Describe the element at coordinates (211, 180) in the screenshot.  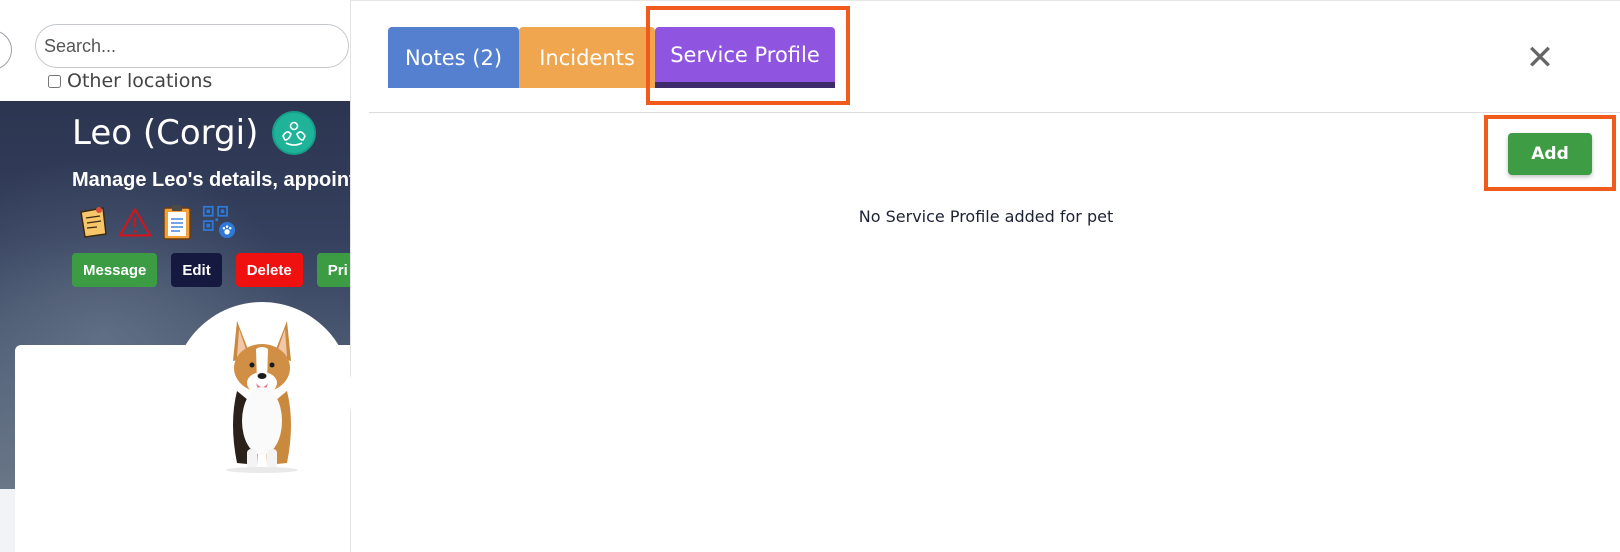
I see `pet-subtitle: Manage Leo's details, appoint` at that location.